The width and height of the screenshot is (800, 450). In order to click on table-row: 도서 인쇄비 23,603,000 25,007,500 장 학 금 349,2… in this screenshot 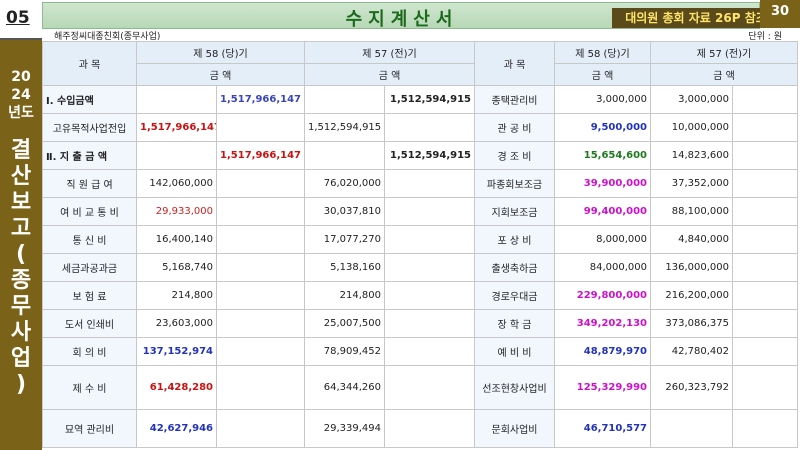, I will do `click(420, 323)`.